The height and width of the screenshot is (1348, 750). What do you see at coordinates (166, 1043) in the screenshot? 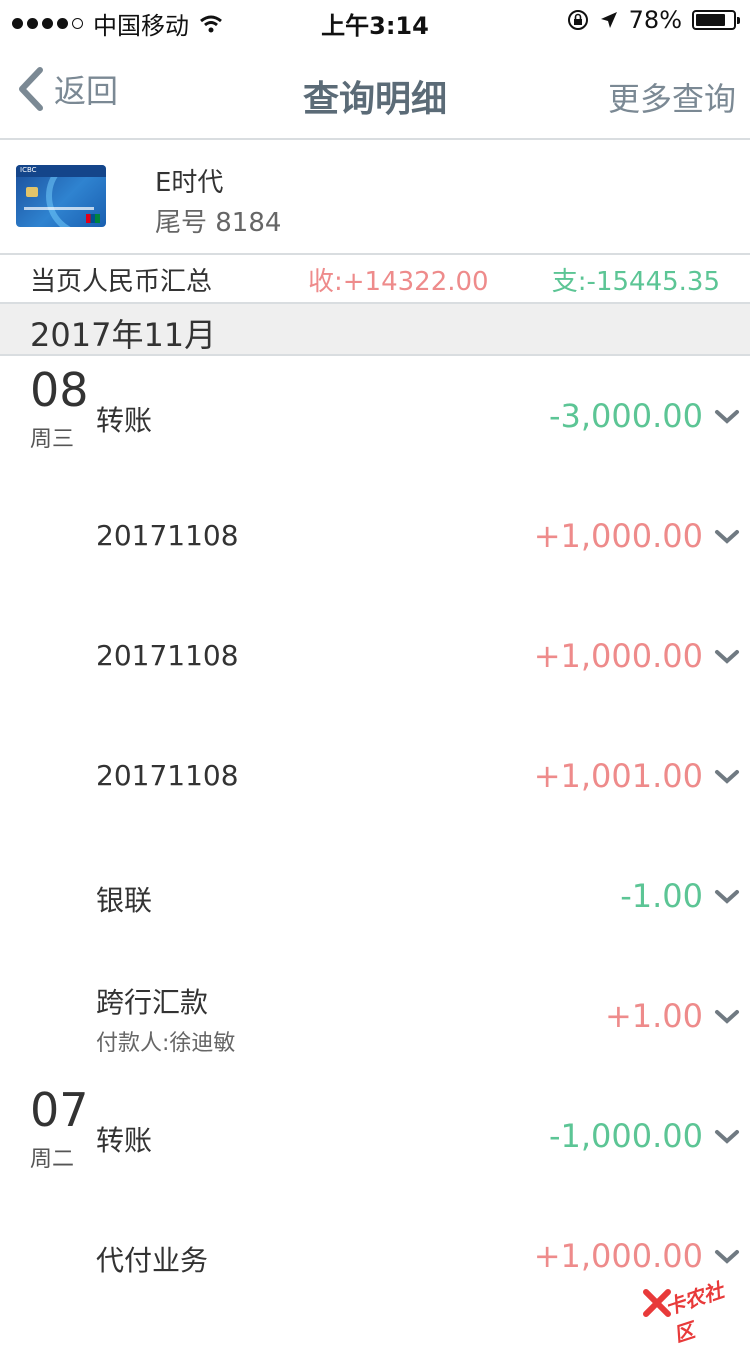
I see `payer-name: 付款人:徐迪敏` at bounding box center [166, 1043].